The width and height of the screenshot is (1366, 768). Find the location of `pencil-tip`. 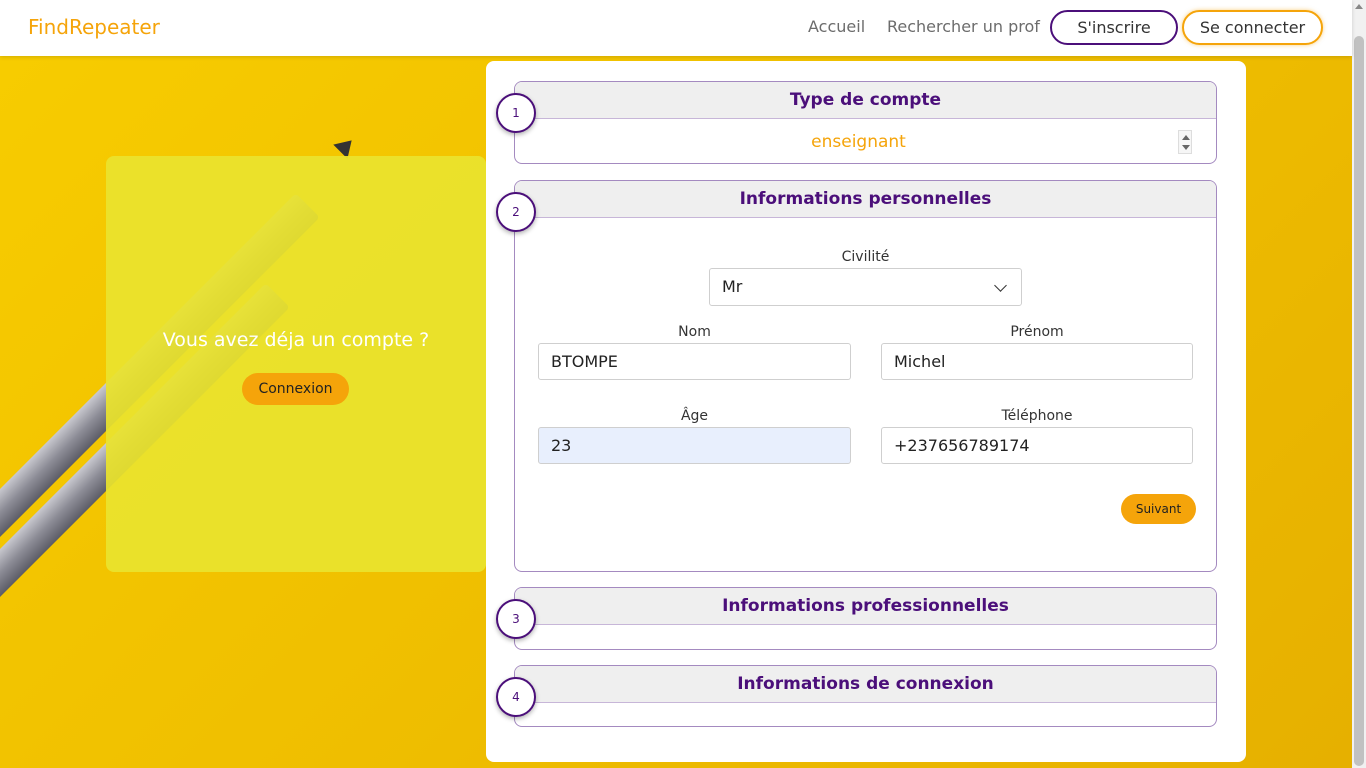

pencil-tip is located at coordinates (346, 146).